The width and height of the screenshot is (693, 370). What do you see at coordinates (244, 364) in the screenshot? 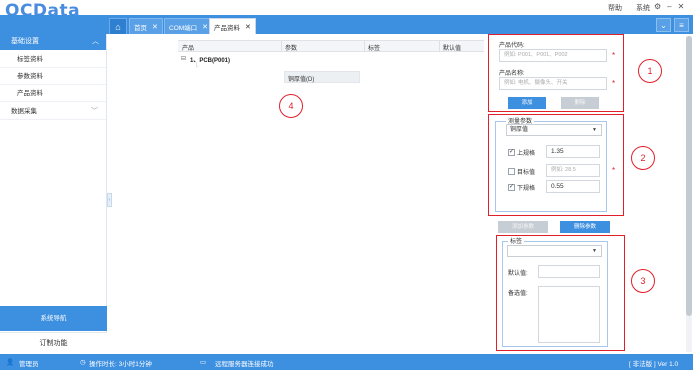
I see `status-service: 远程服务器连接成功` at bounding box center [244, 364].